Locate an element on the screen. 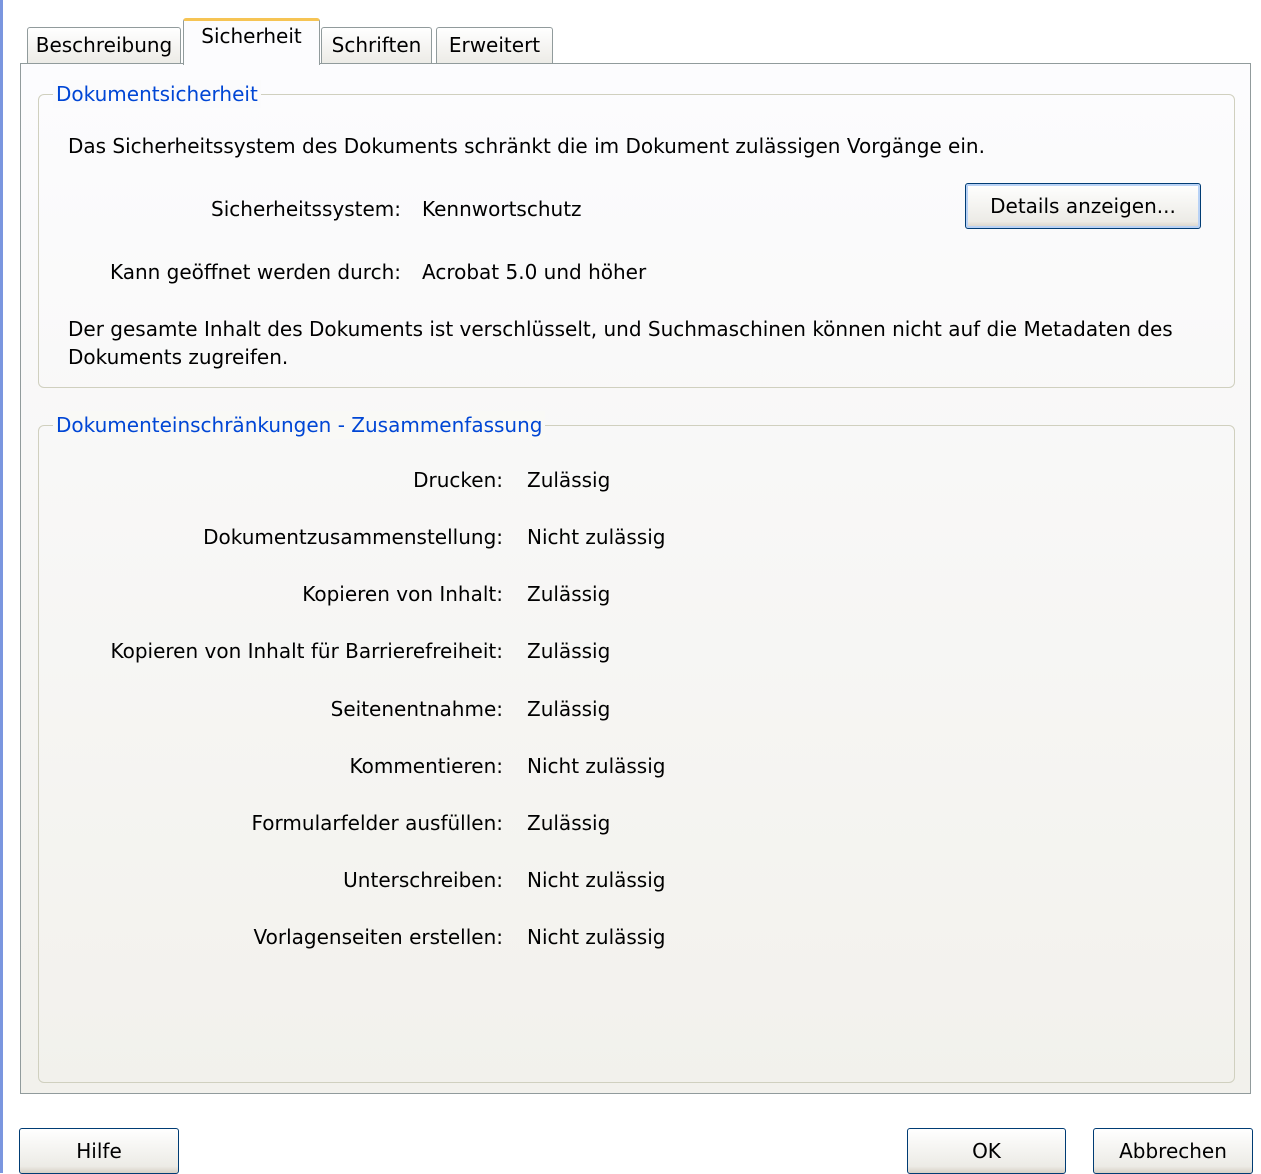 This screenshot has height=1174, width=1261. restriction-label: Formularfelder ausfüllen: is located at coordinates (377, 823).